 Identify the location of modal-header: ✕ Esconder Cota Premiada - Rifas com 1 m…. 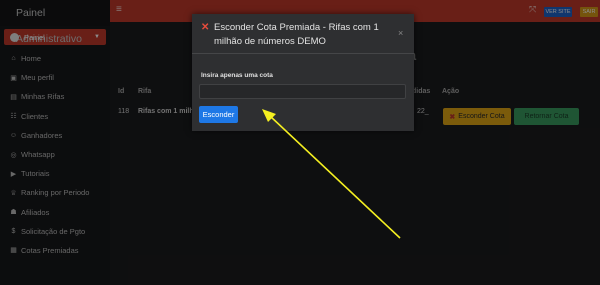
(303, 34).